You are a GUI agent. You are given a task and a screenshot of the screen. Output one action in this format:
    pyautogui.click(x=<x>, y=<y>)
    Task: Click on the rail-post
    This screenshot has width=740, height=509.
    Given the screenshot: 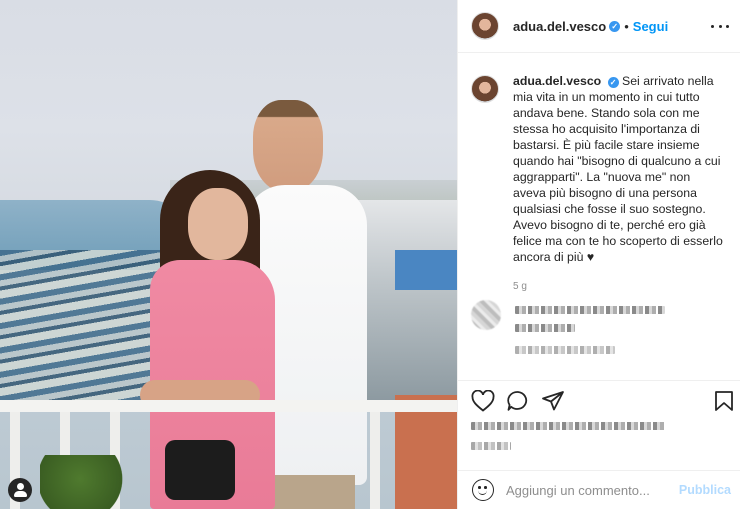 What is the action you would take?
    pyautogui.click(x=375, y=460)
    